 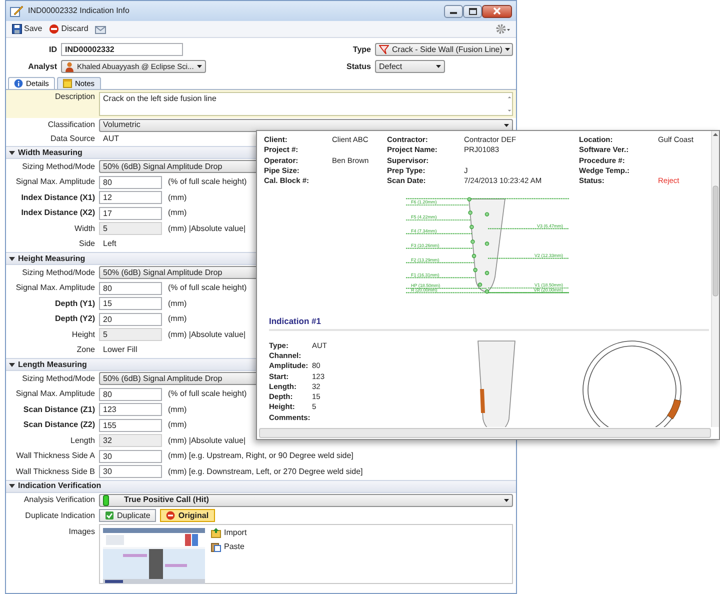 What do you see at coordinates (171, 515) in the screenshot?
I see `stop-icon` at bounding box center [171, 515].